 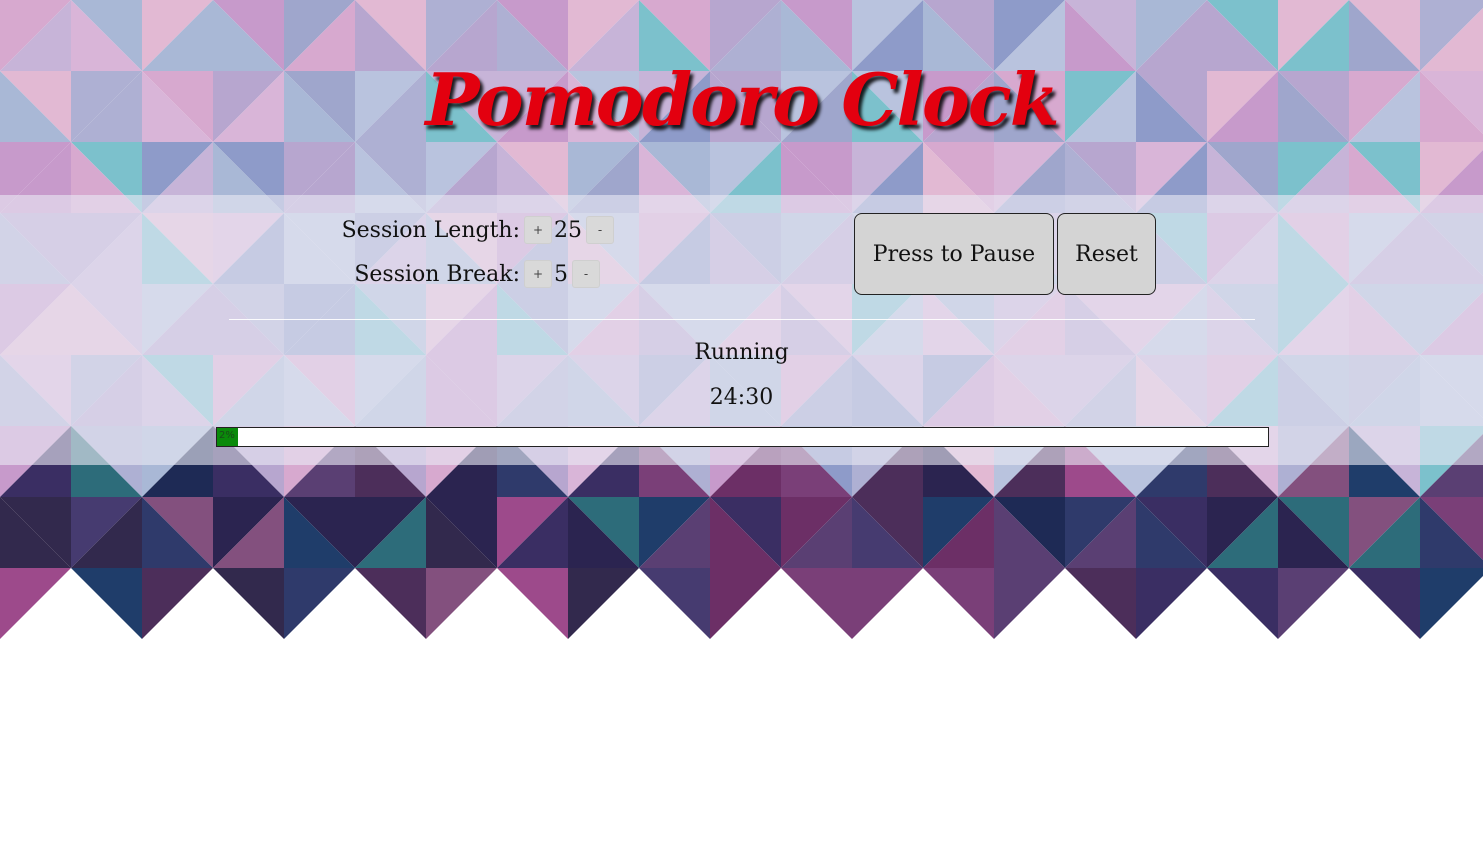 What do you see at coordinates (742, 99) in the screenshot?
I see `page-title: Pomodoro Clock` at bounding box center [742, 99].